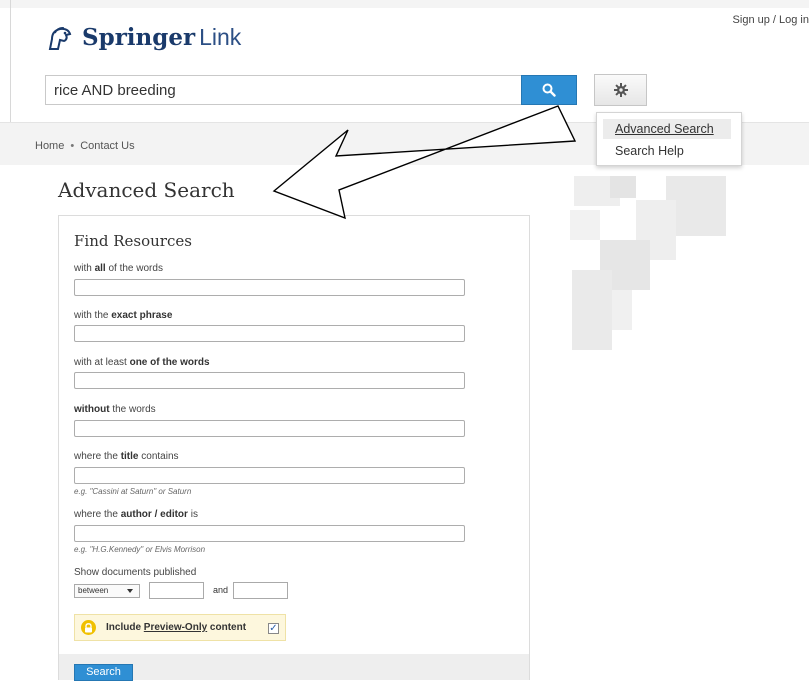 This screenshot has height=681, width=809. Describe the element at coordinates (129, 456) in the screenshot. I see `label-emphasis: title` at that location.